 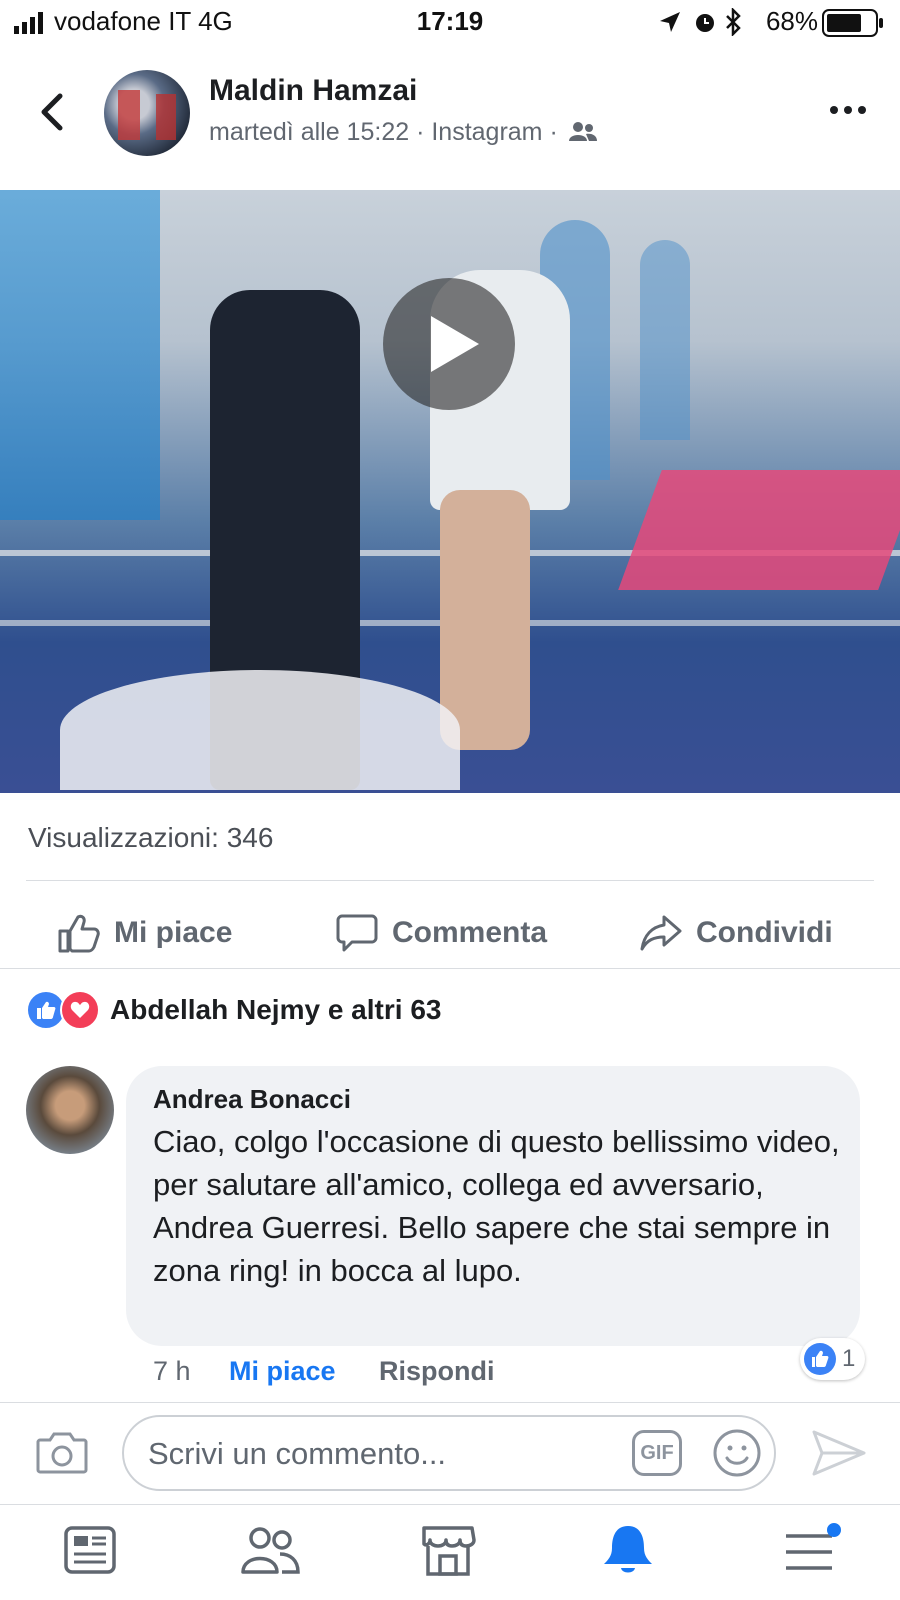 What do you see at coordinates (51, 112) in the screenshot?
I see `back-icon` at bounding box center [51, 112].